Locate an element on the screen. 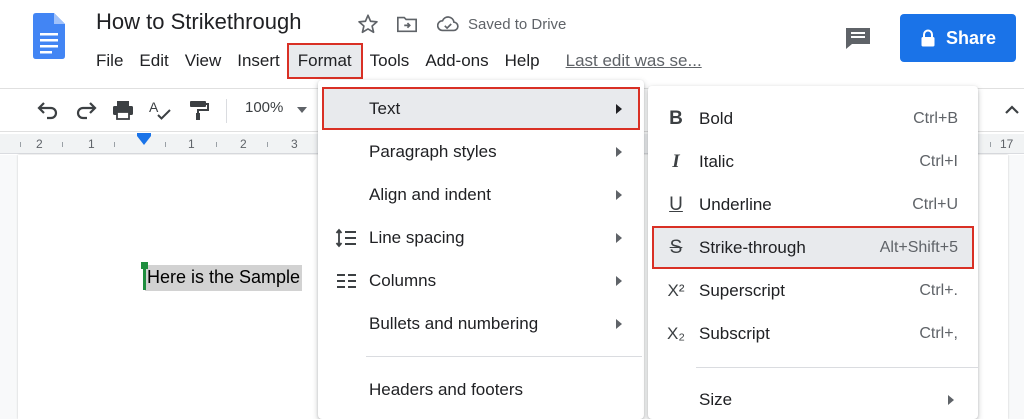  paint-format-icon is located at coordinates (198, 110).